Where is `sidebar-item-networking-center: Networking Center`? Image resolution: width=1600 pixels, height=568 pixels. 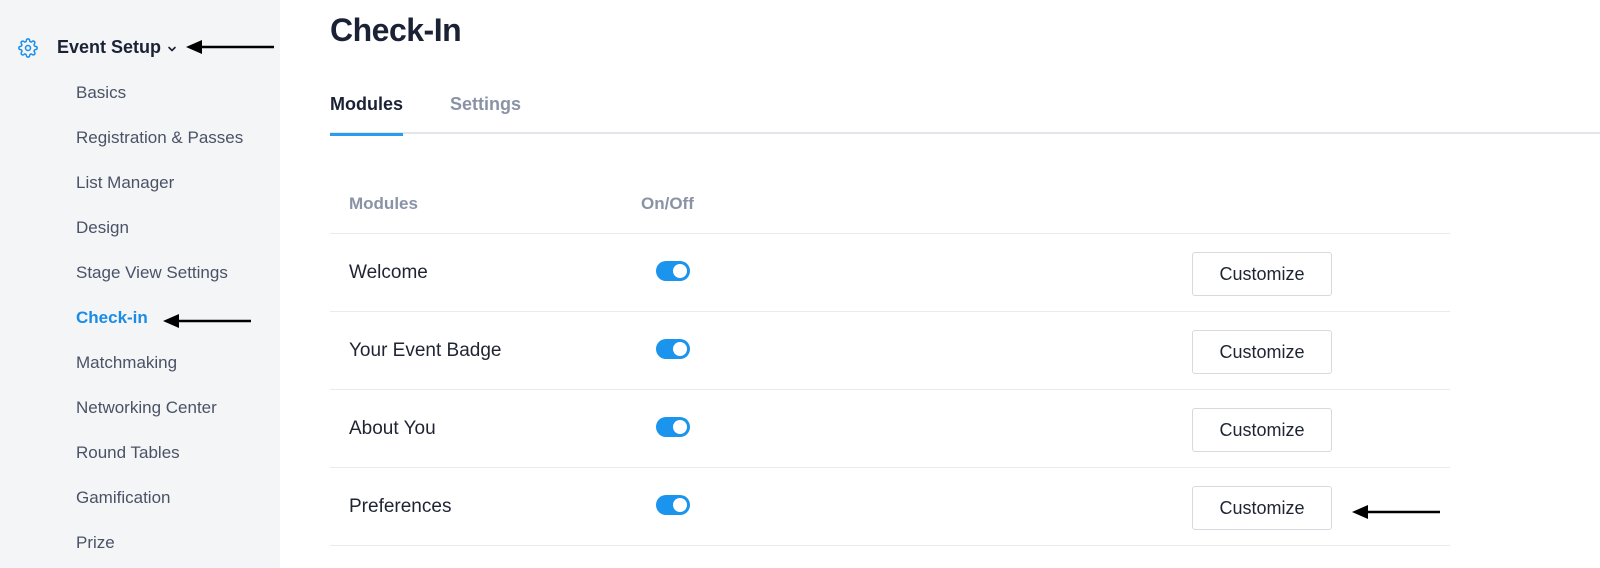
sidebar-item-networking-center: Networking Center is located at coordinates (146, 408).